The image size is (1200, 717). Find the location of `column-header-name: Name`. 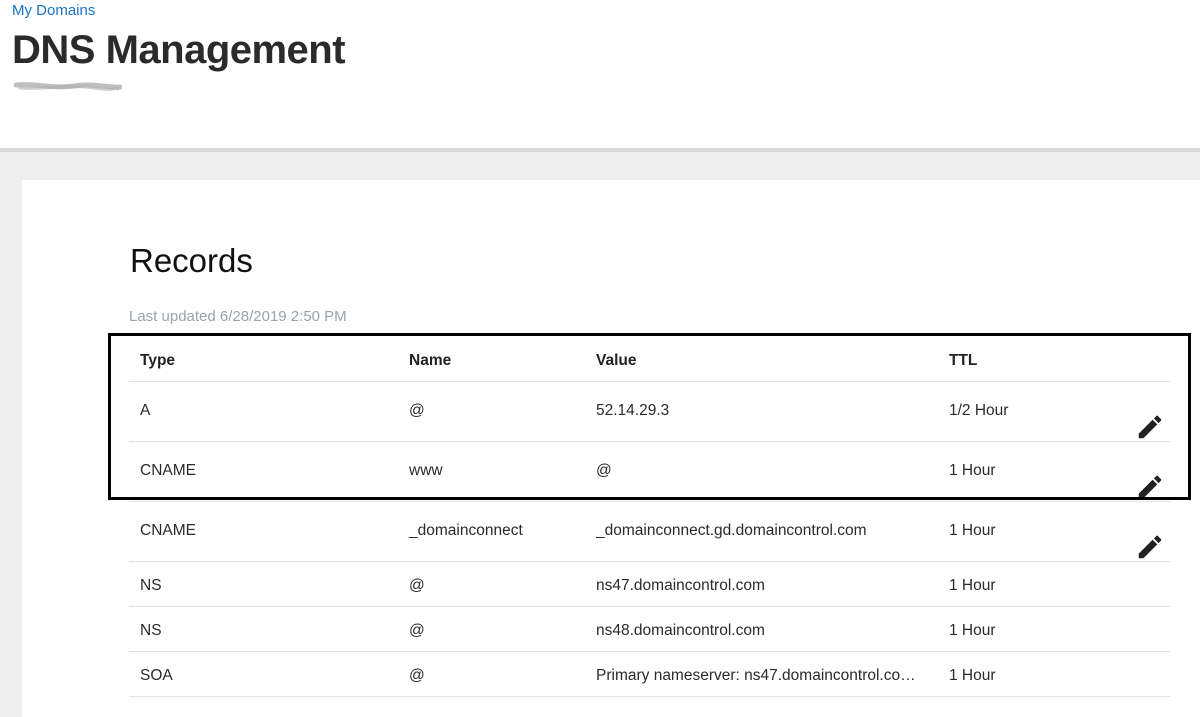

column-header-name: Name is located at coordinates (430, 360).